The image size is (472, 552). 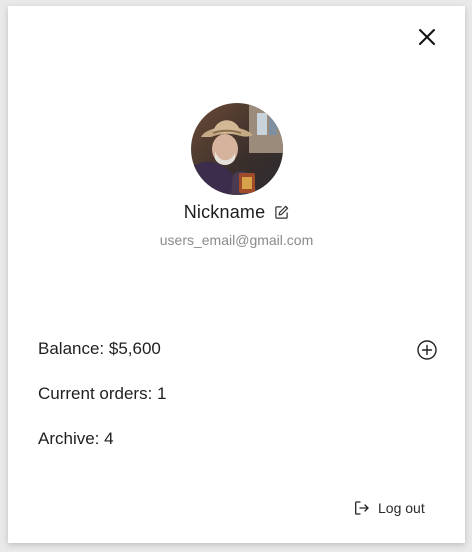 What do you see at coordinates (236, 240) in the screenshot?
I see `user-email: users_email@gmail.com` at bounding box center [236, 240].